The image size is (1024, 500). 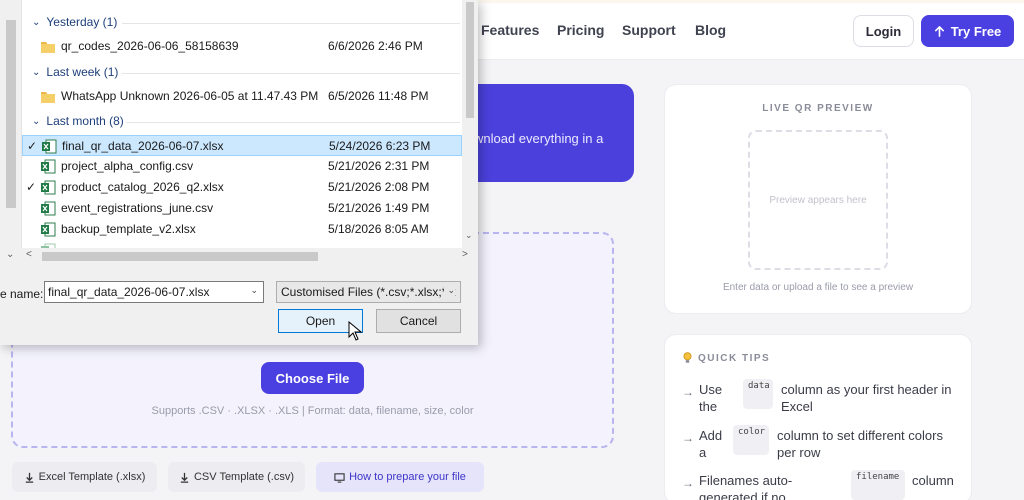 I want to click on nav-pricing: Pricing, so click(x=580, y=30).